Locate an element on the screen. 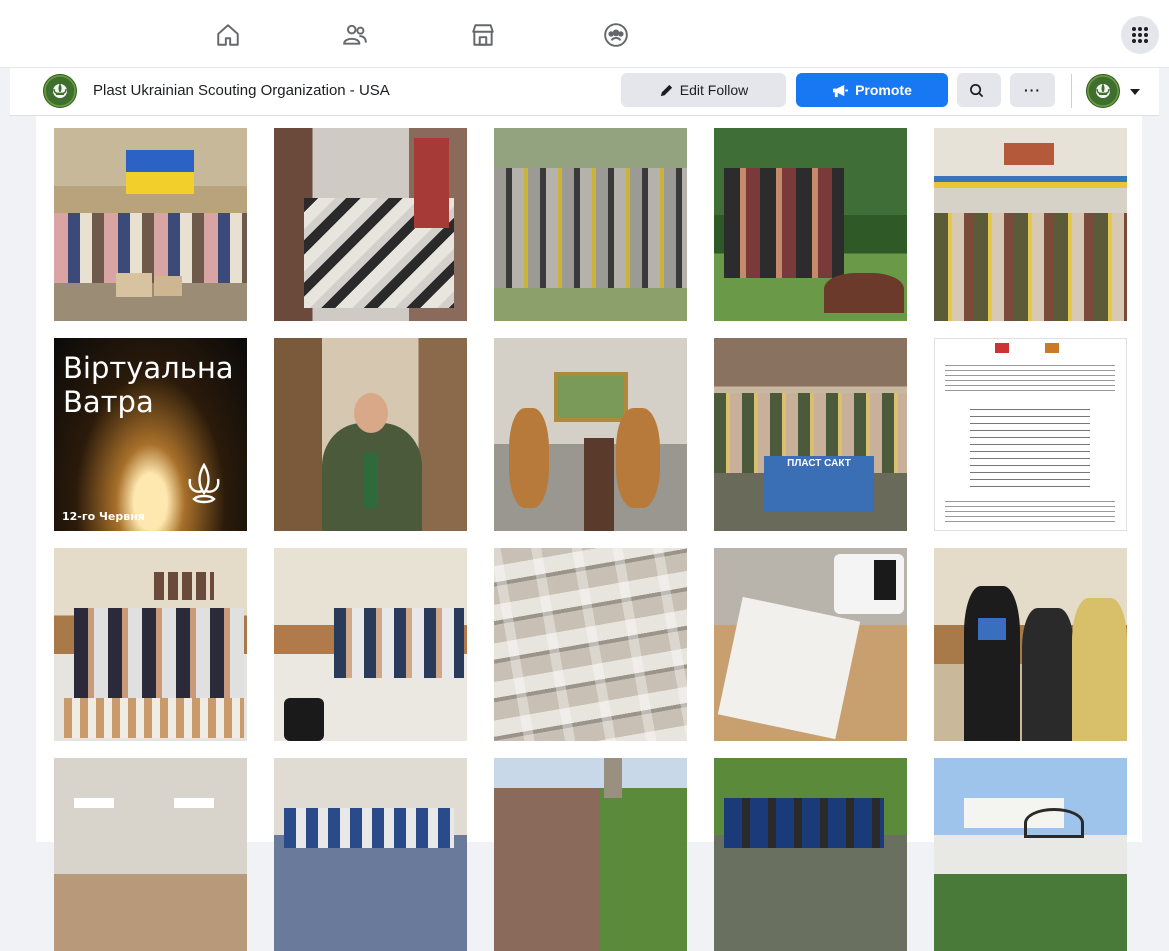 The width and height of the screenshot is (1169, 951). sky is located at coordinates (590, 773).